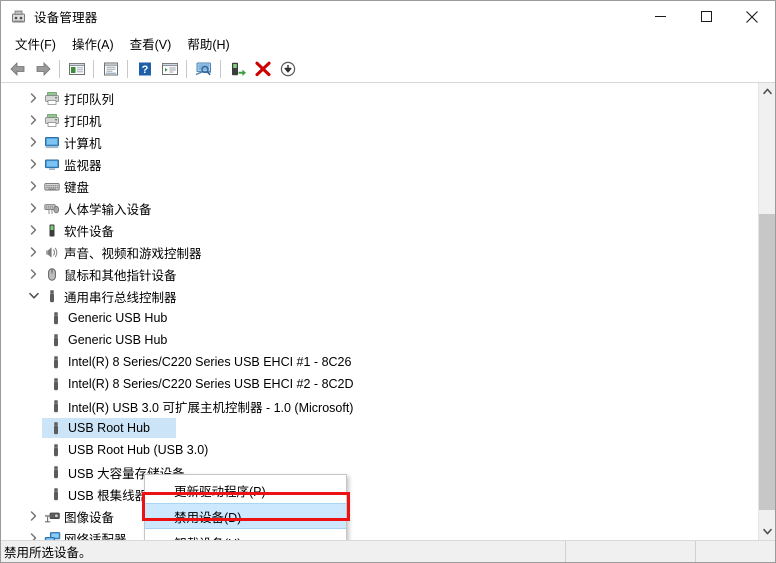 The height and width of the screenshot is (563, 776). I want to click on forward-arrow-icon, so click(42, 69).